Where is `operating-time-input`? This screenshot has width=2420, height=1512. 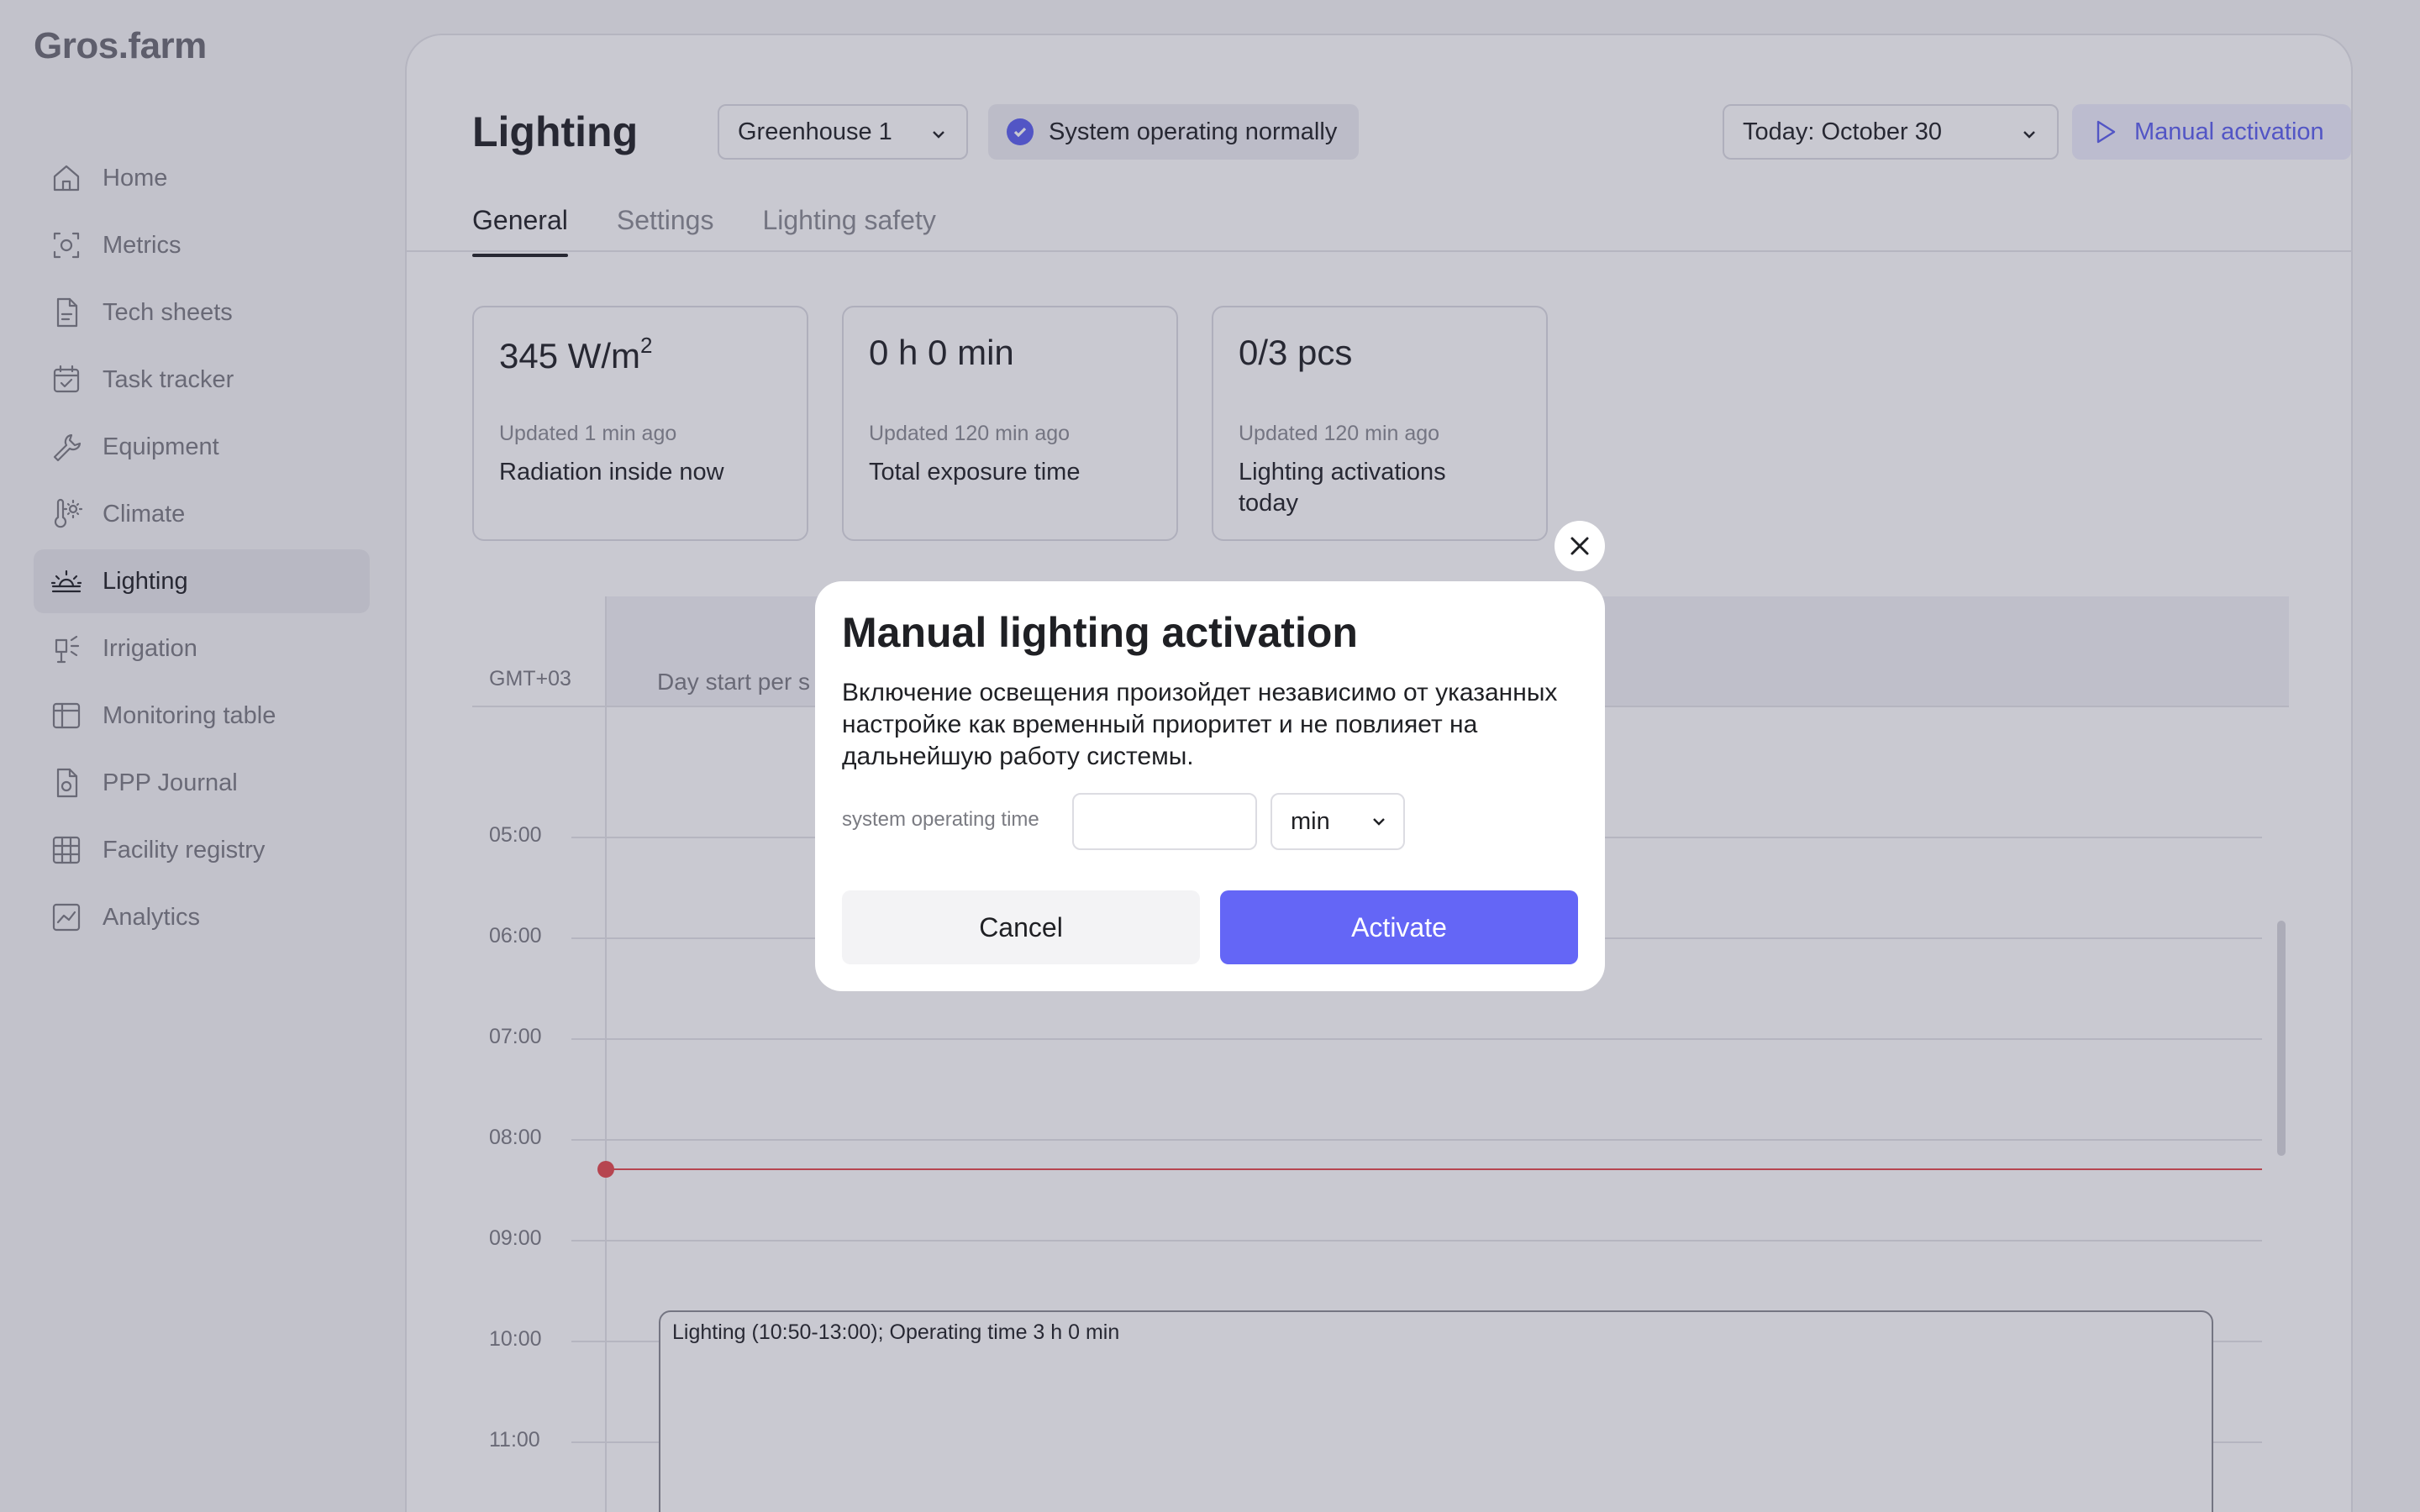
operating-time-input is located at coordinates (1164, 821).